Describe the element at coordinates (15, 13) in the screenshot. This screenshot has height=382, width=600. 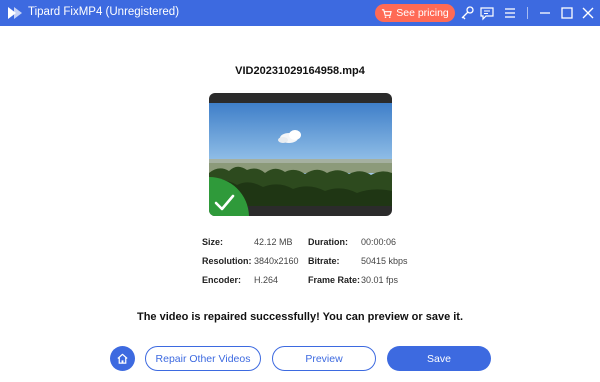
I see `play-logo-icon` at that location.